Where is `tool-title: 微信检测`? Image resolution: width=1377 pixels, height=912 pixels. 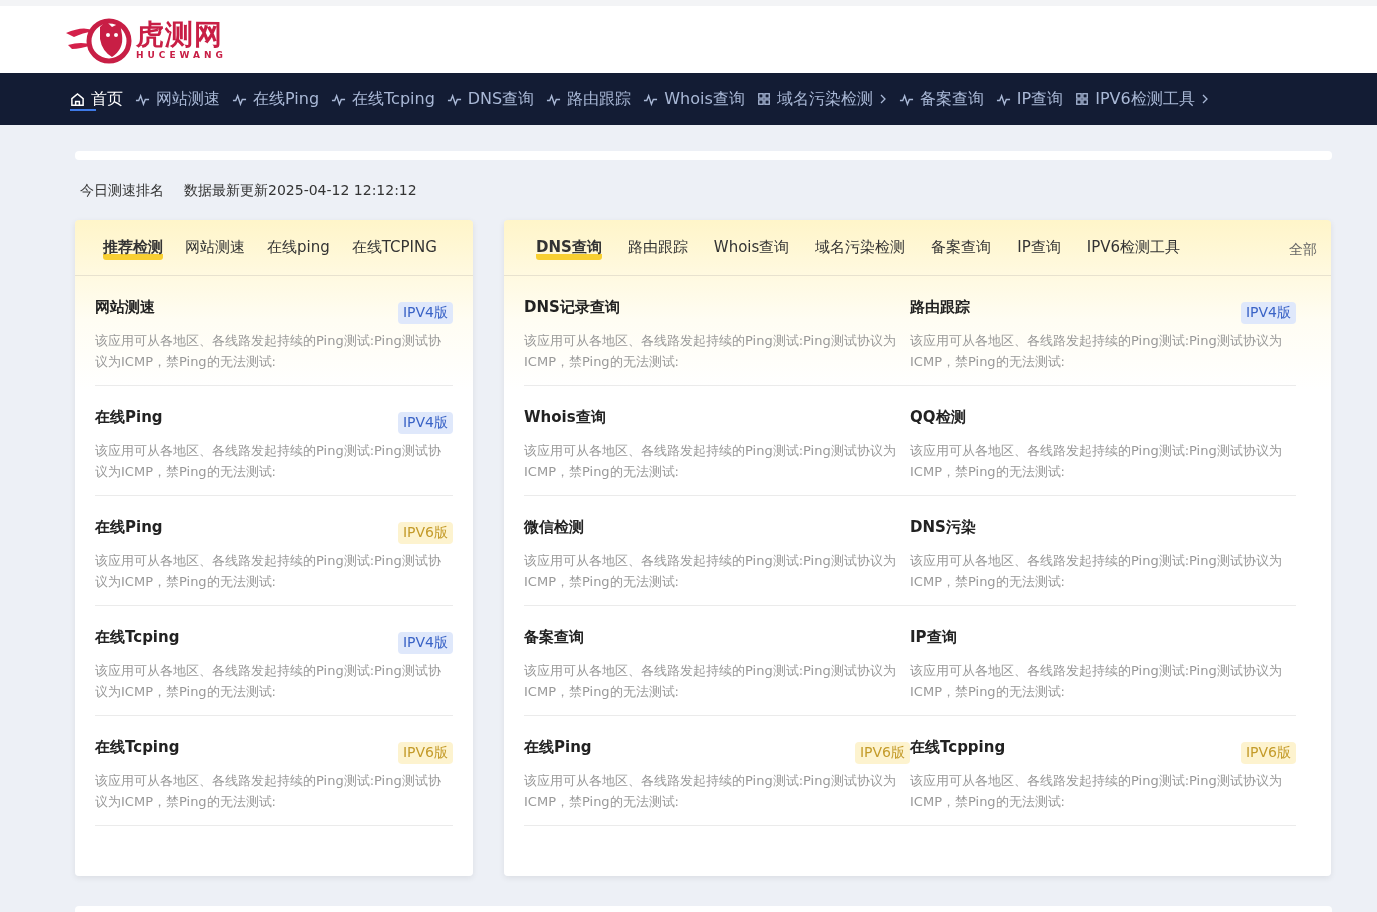
tool-title: 微信检测 is located at coordinates (554, 527).